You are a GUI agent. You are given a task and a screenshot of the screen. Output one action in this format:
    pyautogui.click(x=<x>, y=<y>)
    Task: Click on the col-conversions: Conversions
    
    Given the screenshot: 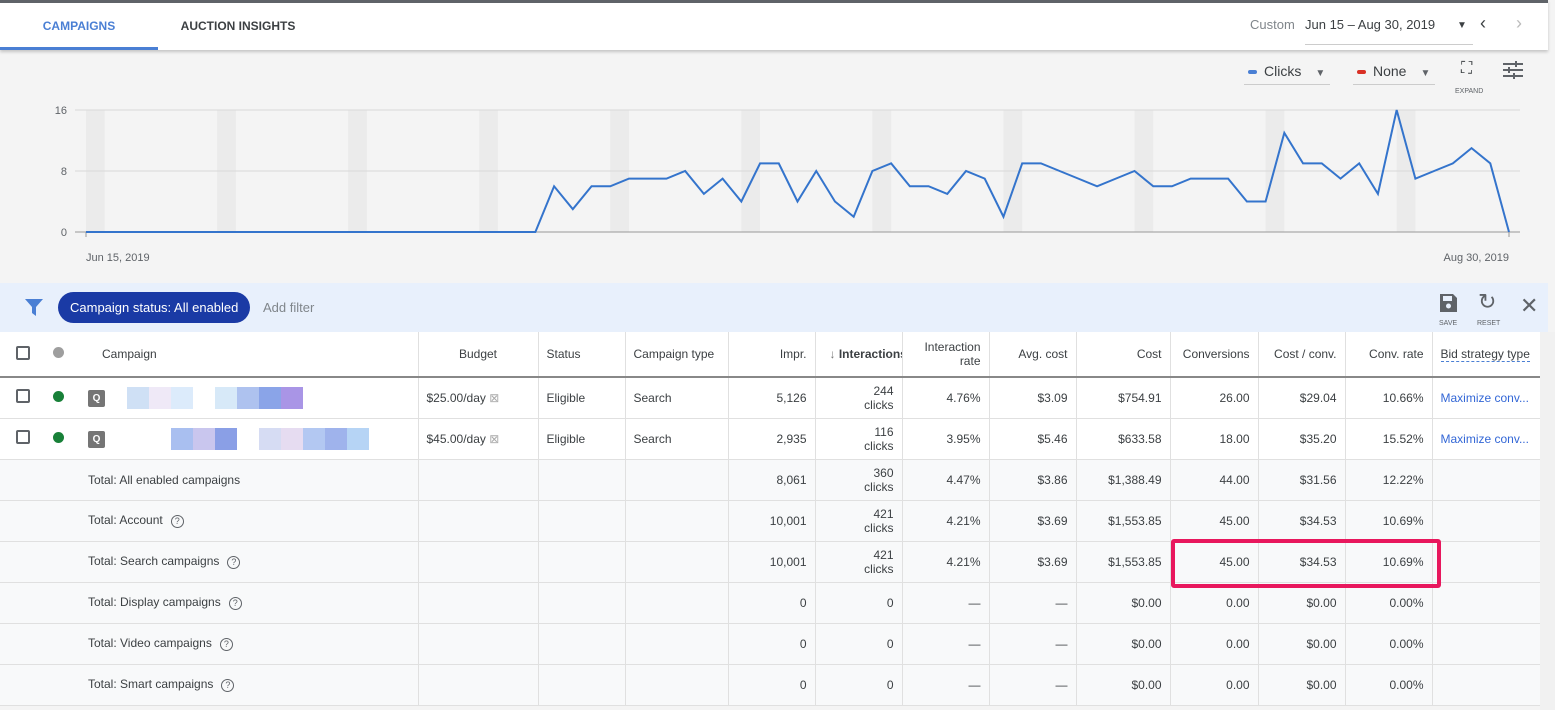 What is the action you would take?
    pyautogui.click(x=1214, y=355)
    